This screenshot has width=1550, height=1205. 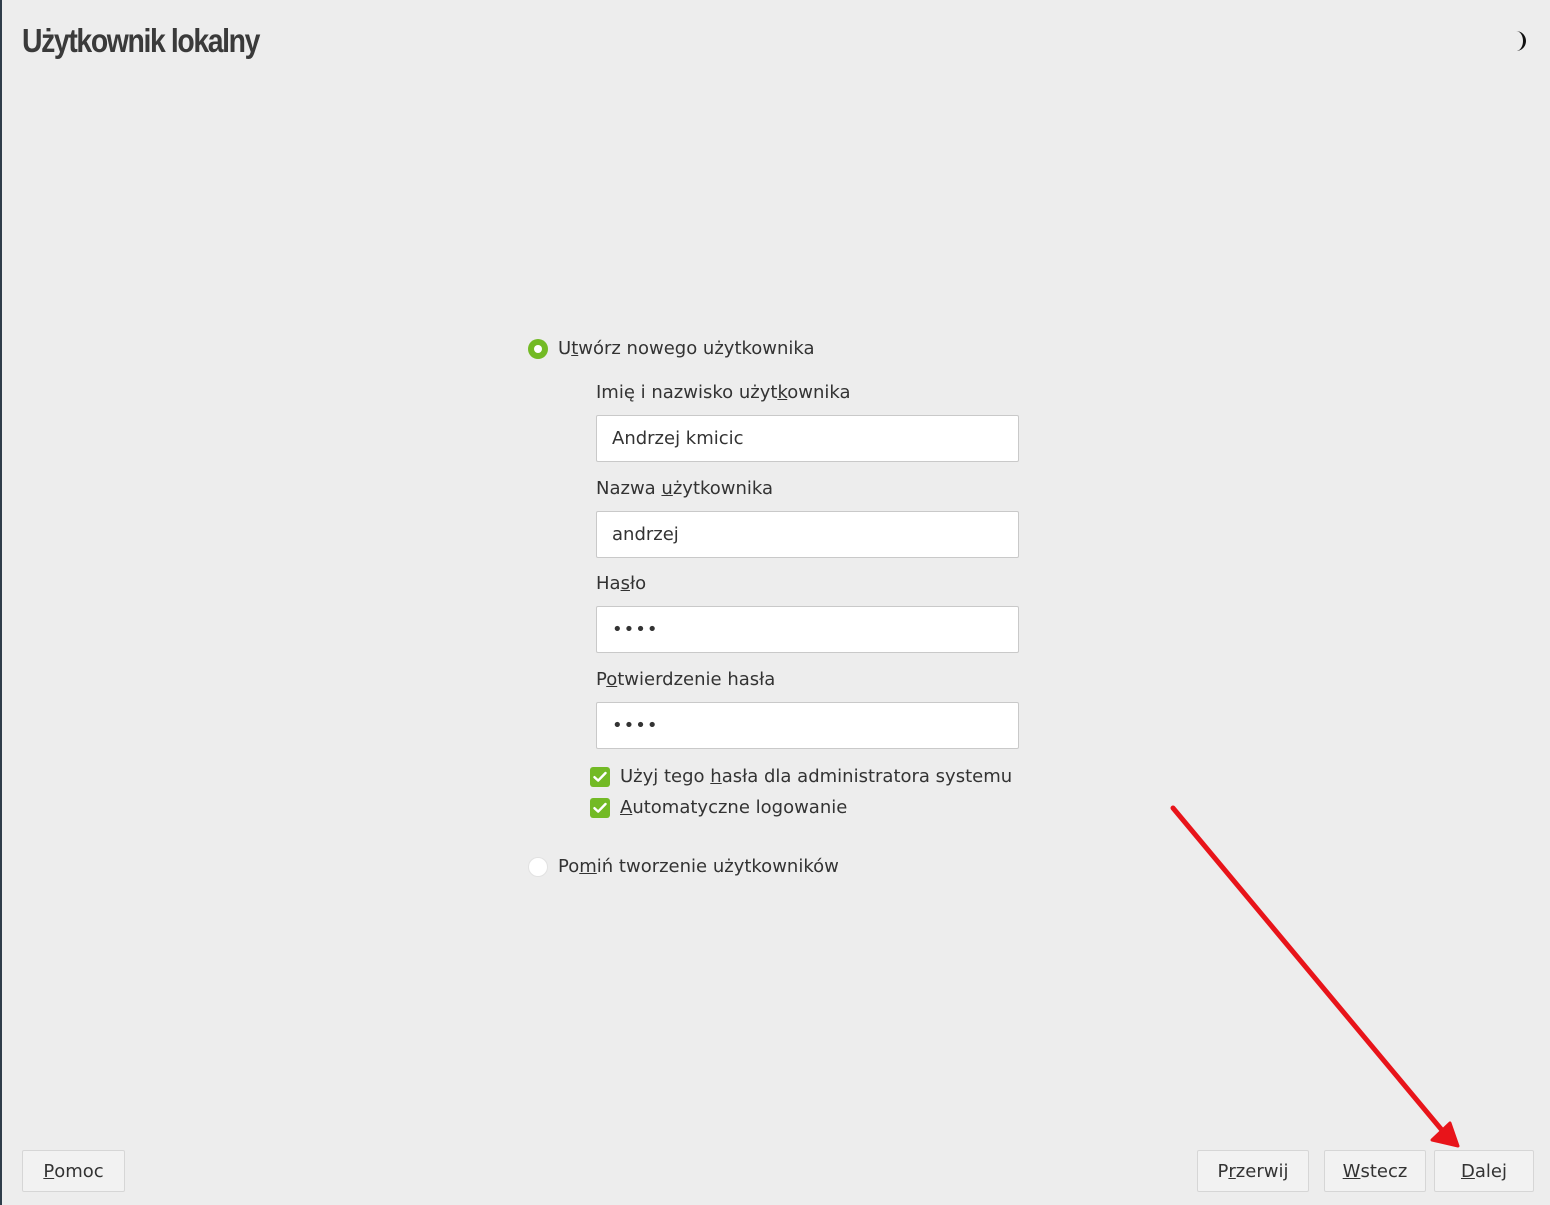 I want to click on skip-user-creation-radio, so click(x=538, y=866).